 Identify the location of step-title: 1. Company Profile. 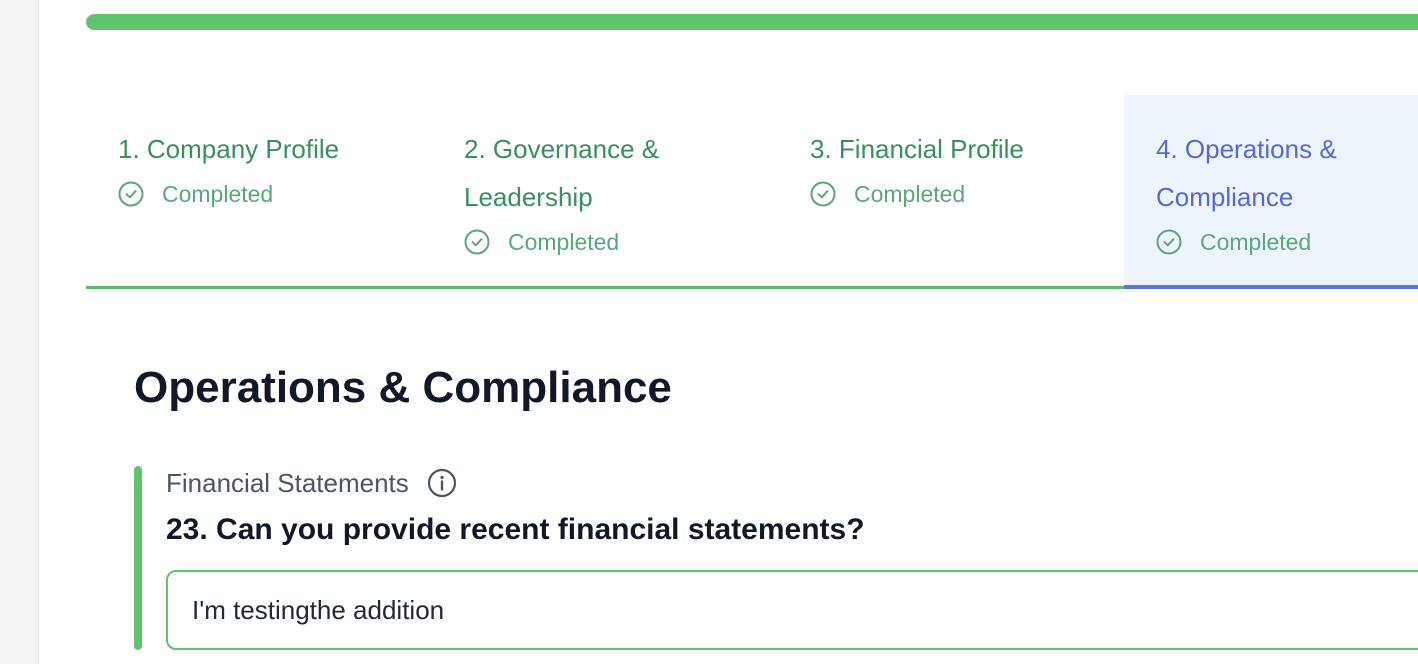
(229, 149).